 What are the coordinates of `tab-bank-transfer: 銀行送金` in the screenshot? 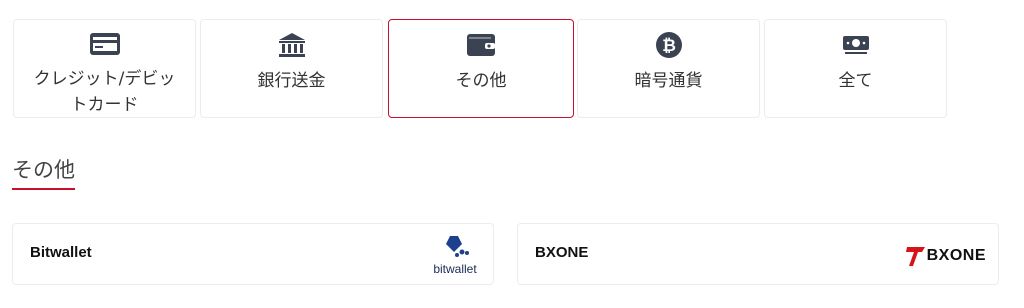 It's located at (291, 68).